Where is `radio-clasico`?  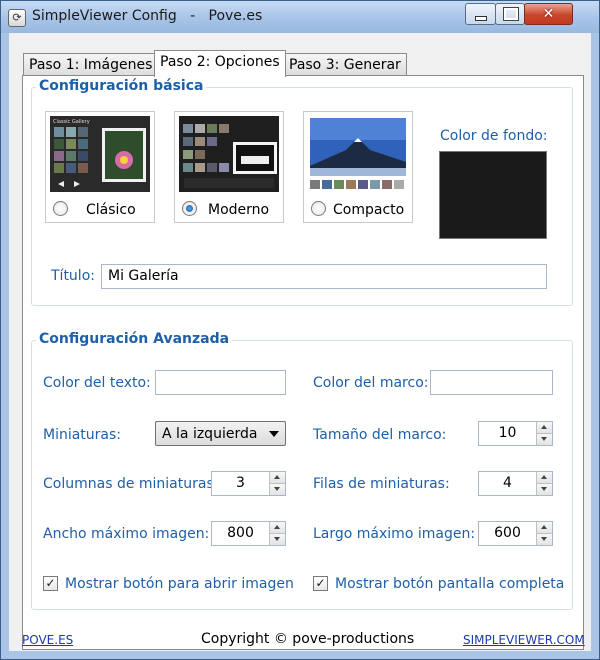
radio-clasico is located at coordinates (60, 208).